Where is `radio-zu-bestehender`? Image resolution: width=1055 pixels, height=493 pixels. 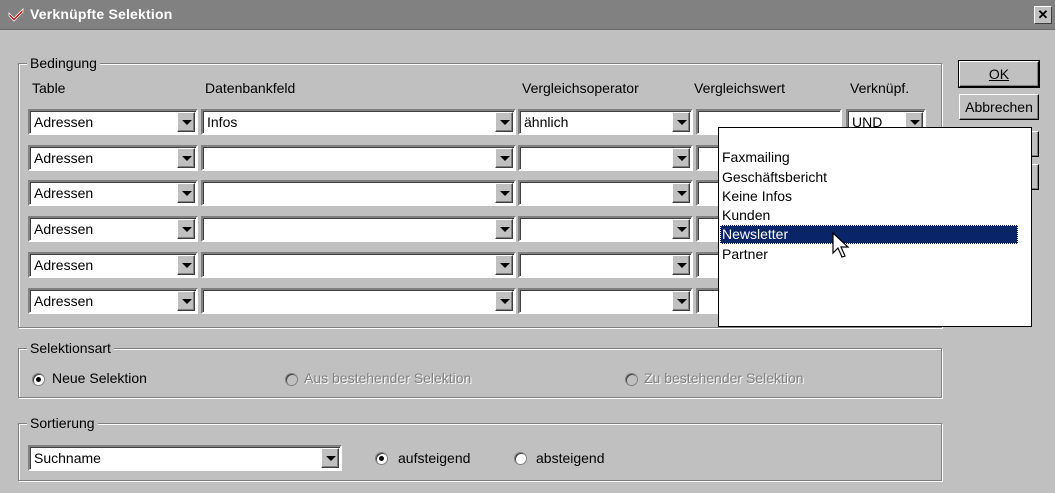 radio-zu-bestehender is located at coordinates (631, 379).